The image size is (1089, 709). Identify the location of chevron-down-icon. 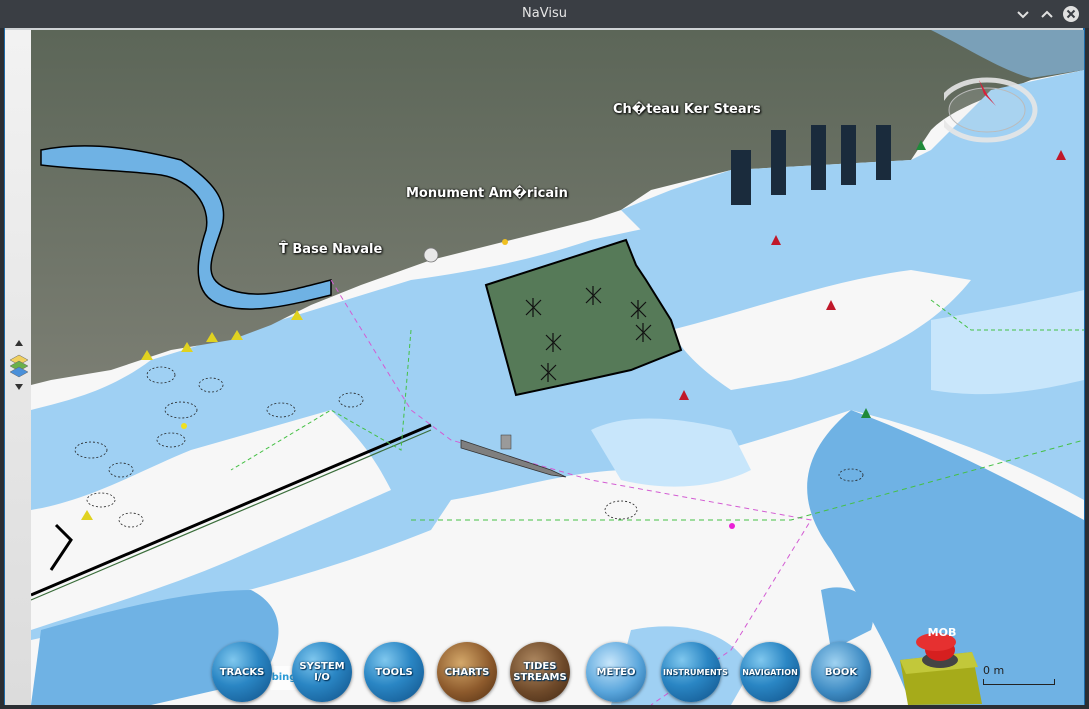
(1023, 15).